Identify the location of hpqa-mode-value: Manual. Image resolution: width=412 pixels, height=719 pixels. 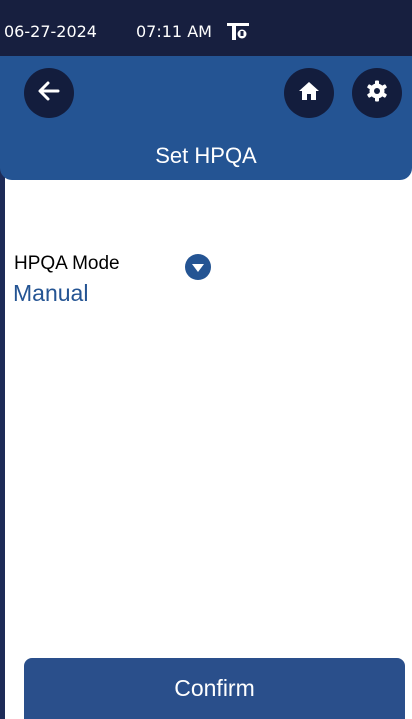
(50, 293).